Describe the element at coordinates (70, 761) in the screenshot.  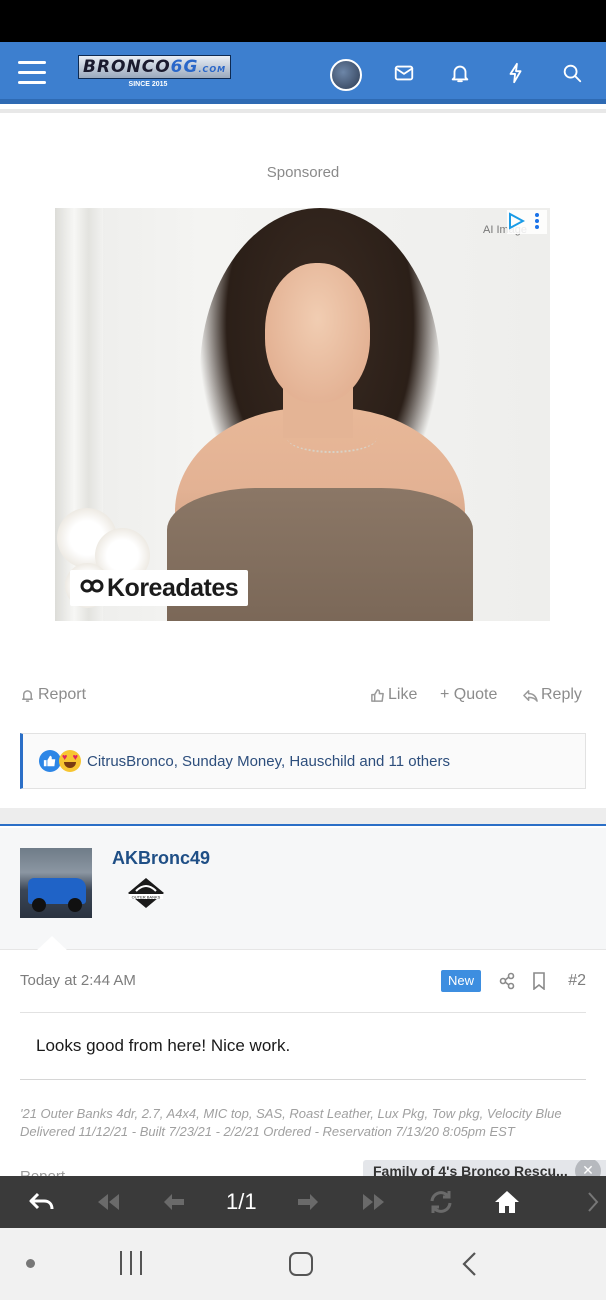
I see `love-reaction-icon` at that location.